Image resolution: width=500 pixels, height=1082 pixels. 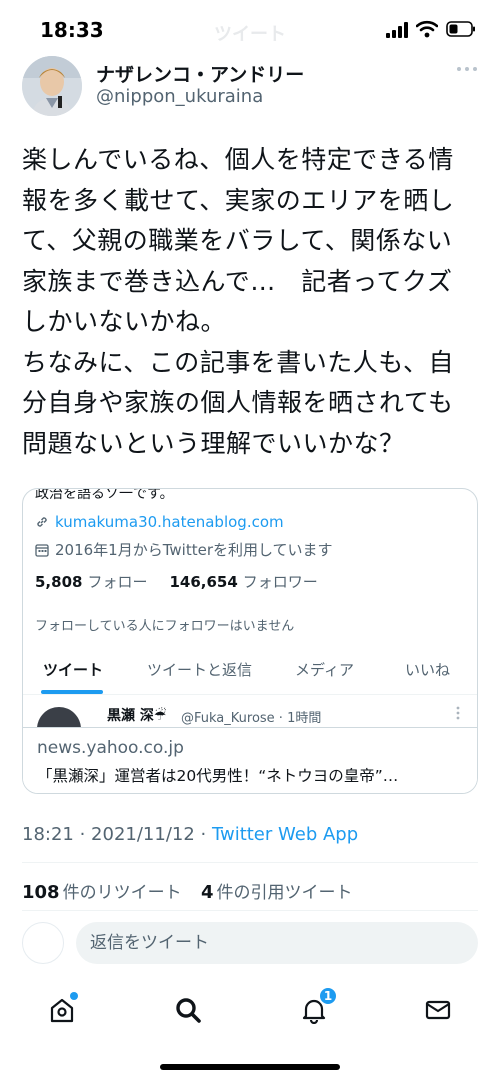 I want to click on wifi-icon, so click(x=427, y=29).